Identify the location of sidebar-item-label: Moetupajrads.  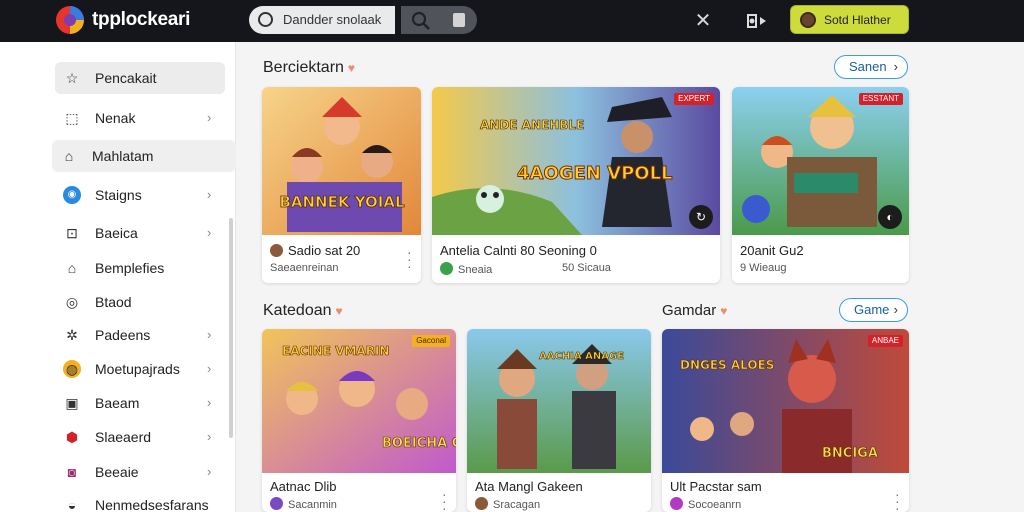
(137, 369).